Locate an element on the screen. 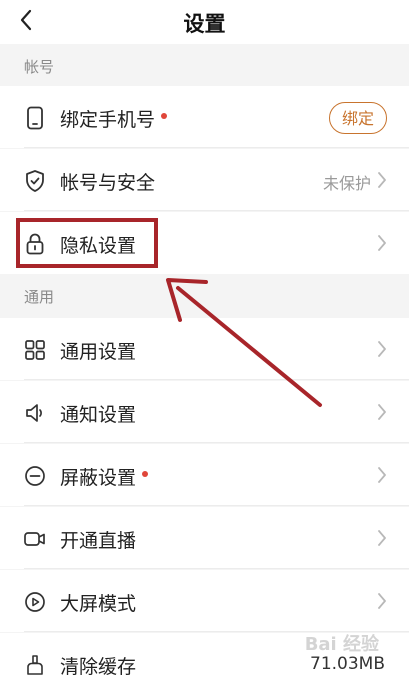 This screenshot has width=409, height=682. row-label: 帐号与安全 is located at coordinates (108, 183).